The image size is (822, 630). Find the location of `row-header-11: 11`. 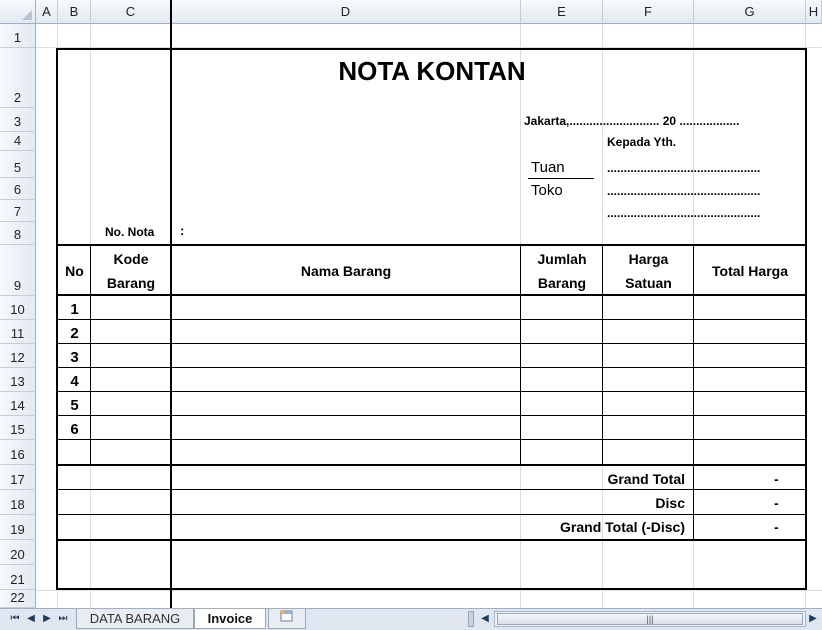

row-header-11: 11 is located at coordinates (18, 332).